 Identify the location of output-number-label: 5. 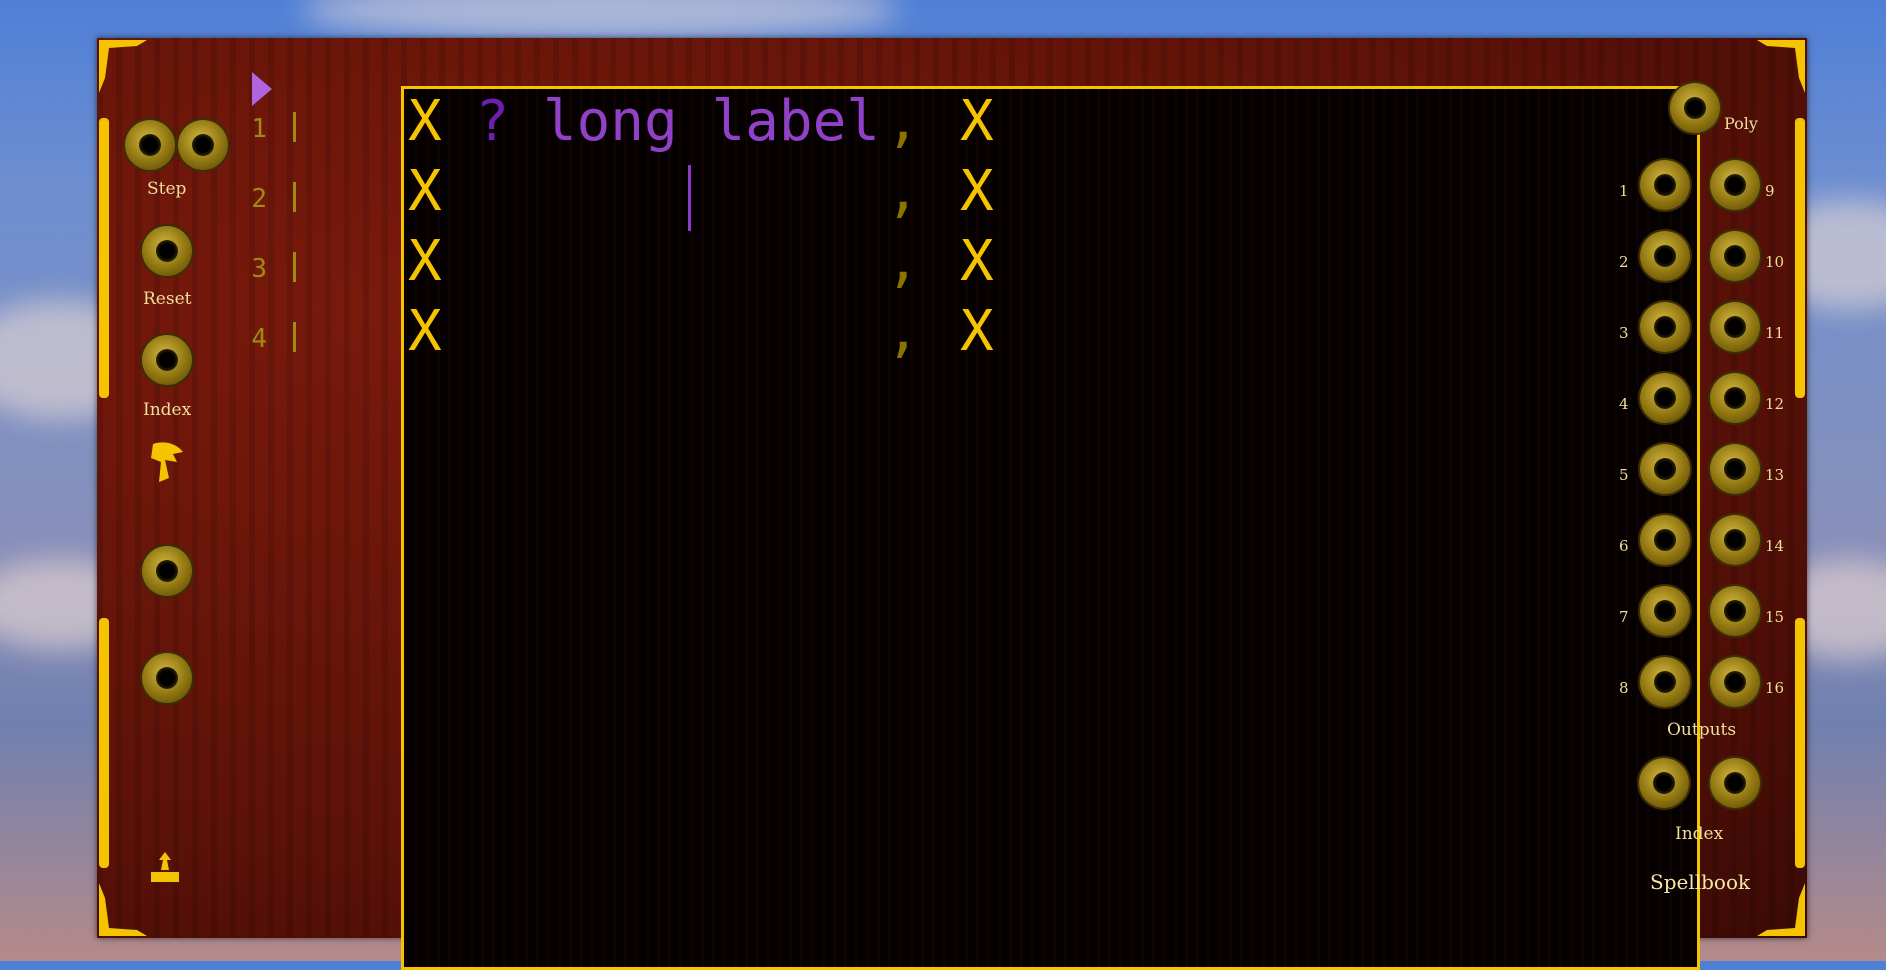
(1624, 475).